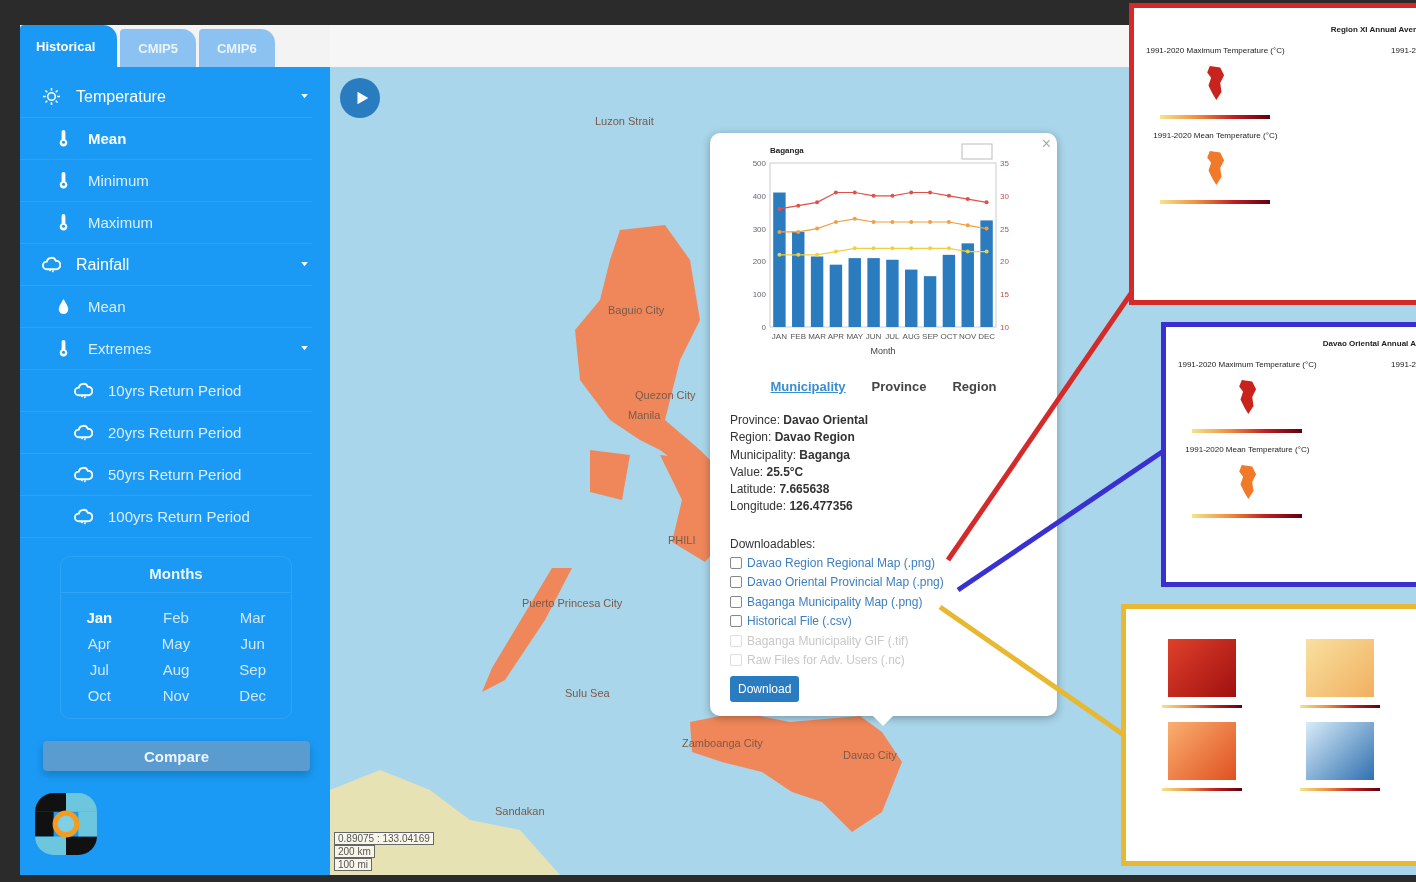  What do you see at coordinates (817, 336) in the screenshot?
I see `axis-tick-label: MAR` at bounding box center [817, 336].